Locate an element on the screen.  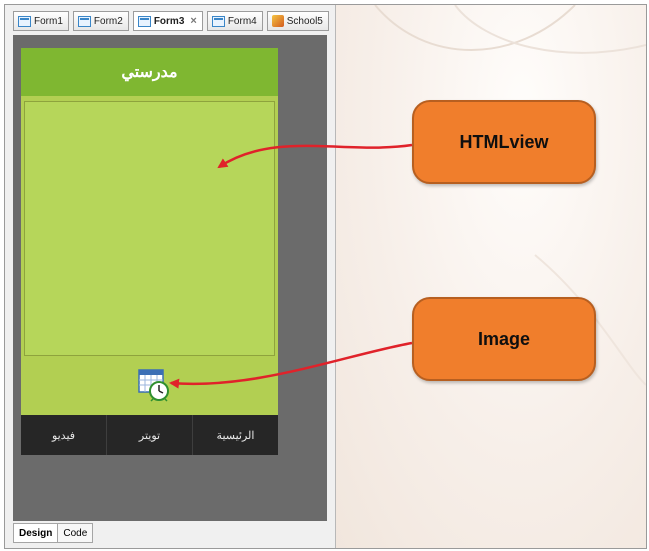
tab-label: Form2 is located at coordinates (108, 21).